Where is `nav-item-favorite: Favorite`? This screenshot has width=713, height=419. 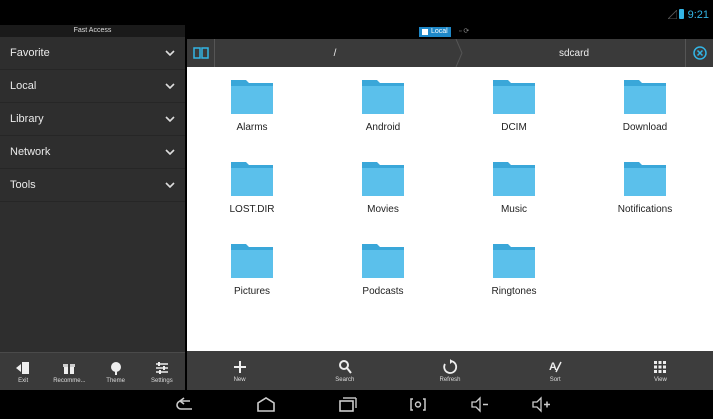
nav-item-favorite: Favorite is located at coordinates (92, 53).